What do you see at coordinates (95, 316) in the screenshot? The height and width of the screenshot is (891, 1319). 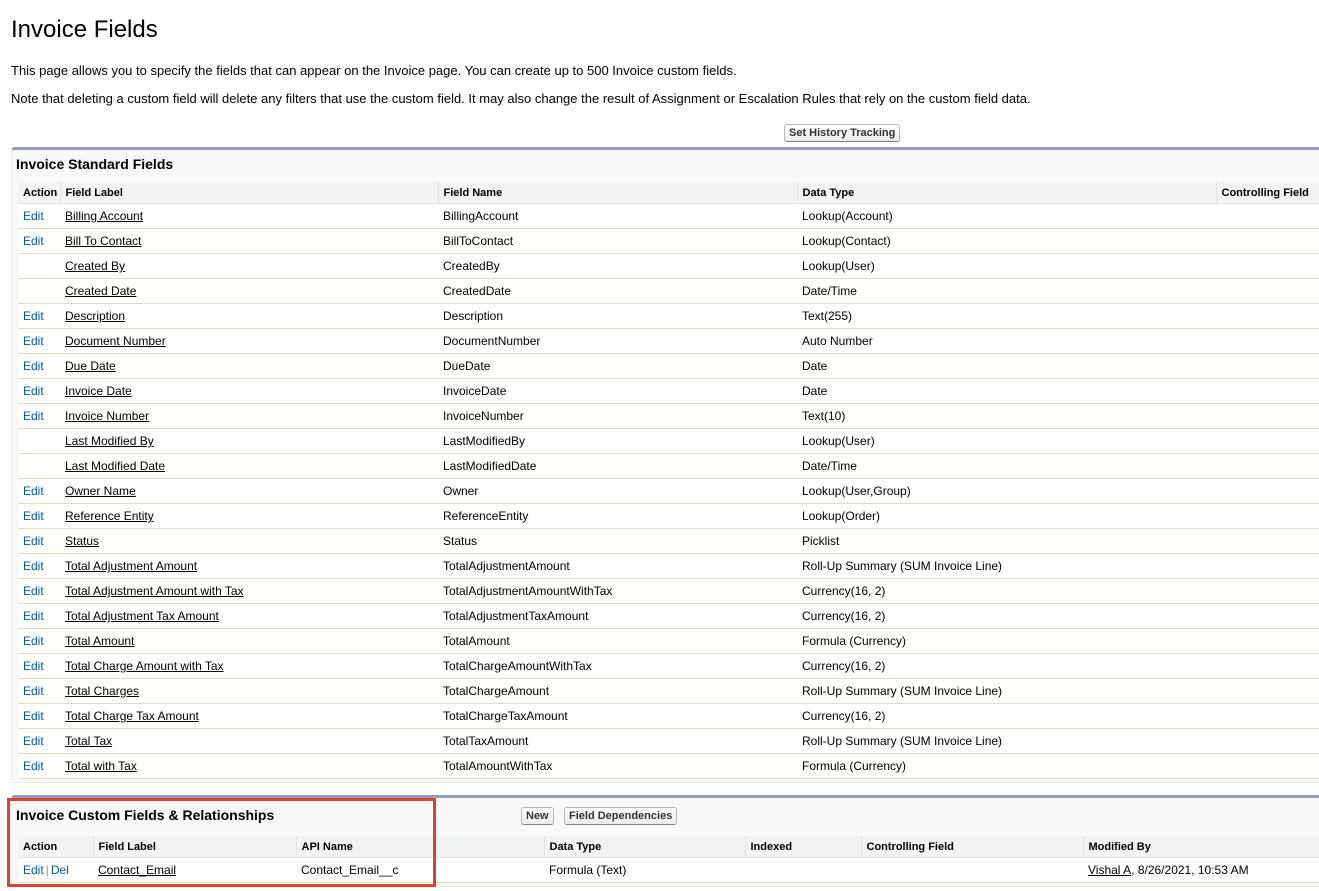 I see `field-label-link: Description` at bounding box center [95, 316].